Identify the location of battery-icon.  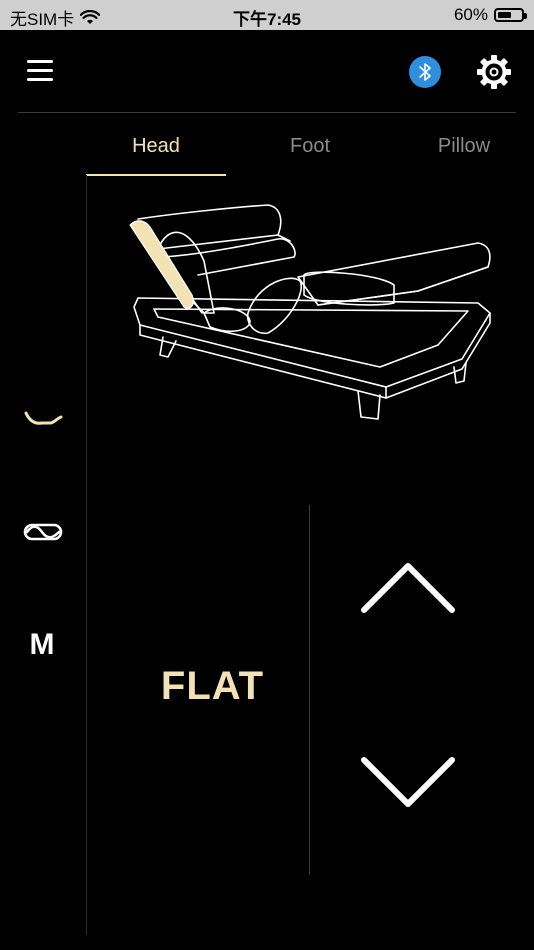
(510, 15).